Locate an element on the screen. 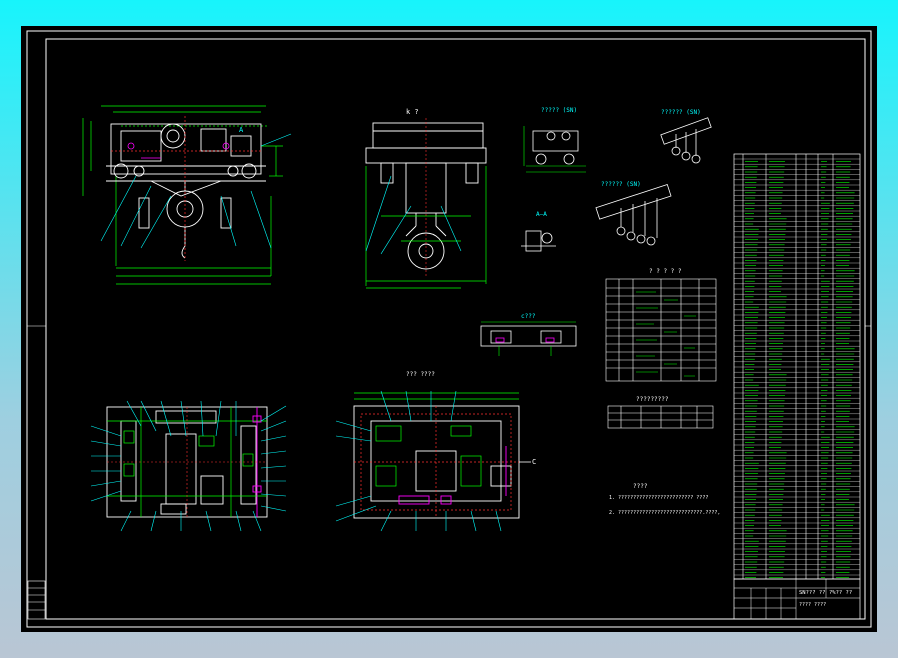 The height and width of the screenshot is (658, 898). side-view-label: A is located at coordinates (241, 130).